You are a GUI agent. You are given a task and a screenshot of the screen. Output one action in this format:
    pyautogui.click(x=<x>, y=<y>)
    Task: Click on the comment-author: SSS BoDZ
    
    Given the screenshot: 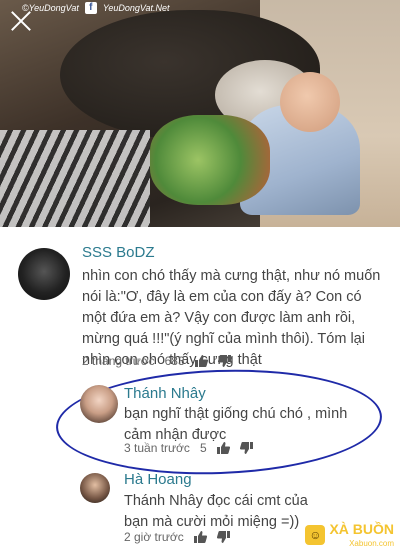 What is the action you would take?
    pyautogui.click(x=118, y=252)
    